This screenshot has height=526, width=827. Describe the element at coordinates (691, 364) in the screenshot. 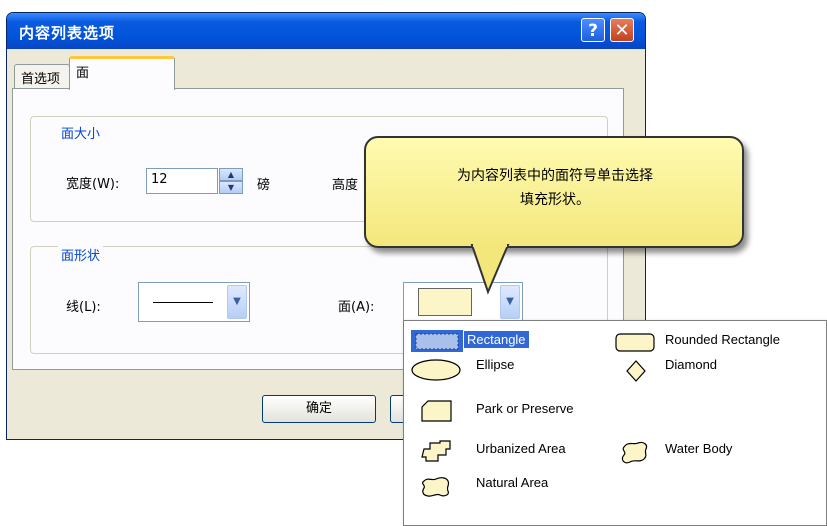

I see `list-item-label: Diamond` at that location.